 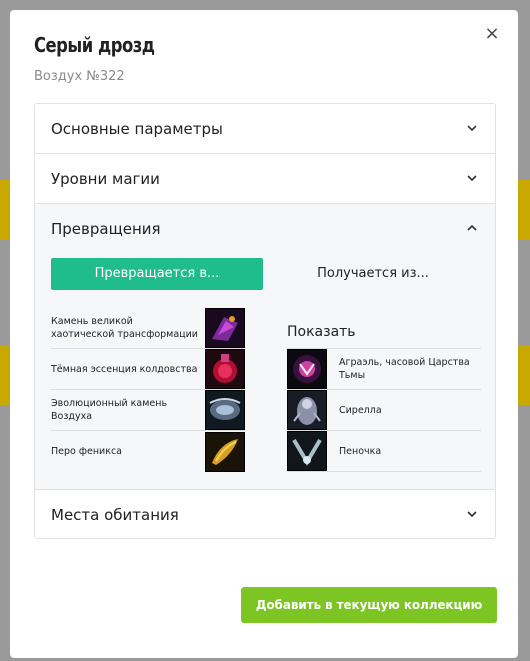 I want to click on accordion-basic-params: Основные параметры, so click(x=265, y=129).